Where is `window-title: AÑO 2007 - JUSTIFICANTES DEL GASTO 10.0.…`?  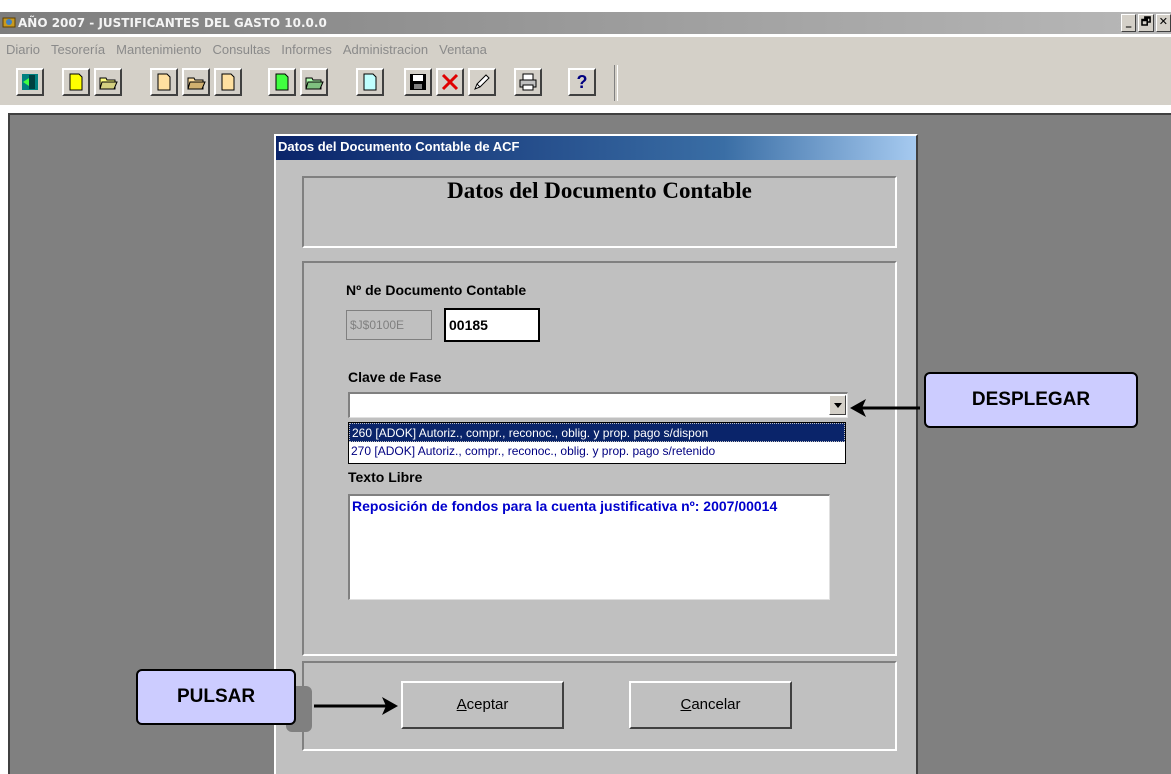 window-title: AÑO 2007 - JUSTIFICANTES DEL GASTO 10.0.… is located at coordinates (172, 23).